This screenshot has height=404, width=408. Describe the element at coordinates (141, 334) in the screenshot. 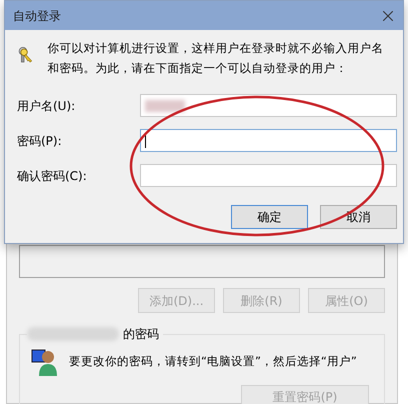

I see `group-title: 的密码` at that location.